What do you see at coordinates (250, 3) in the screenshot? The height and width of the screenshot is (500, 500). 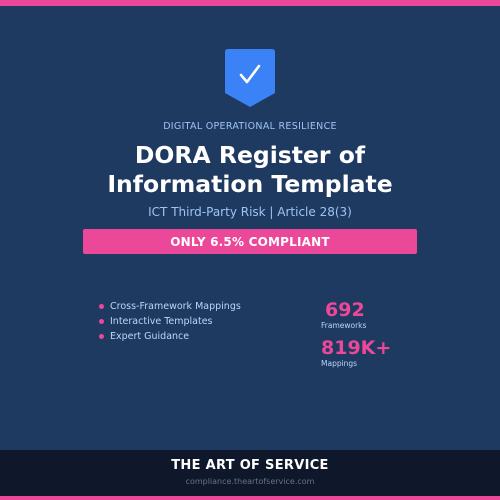 I see `top-accent-bar` at bounding box center [250, 3].